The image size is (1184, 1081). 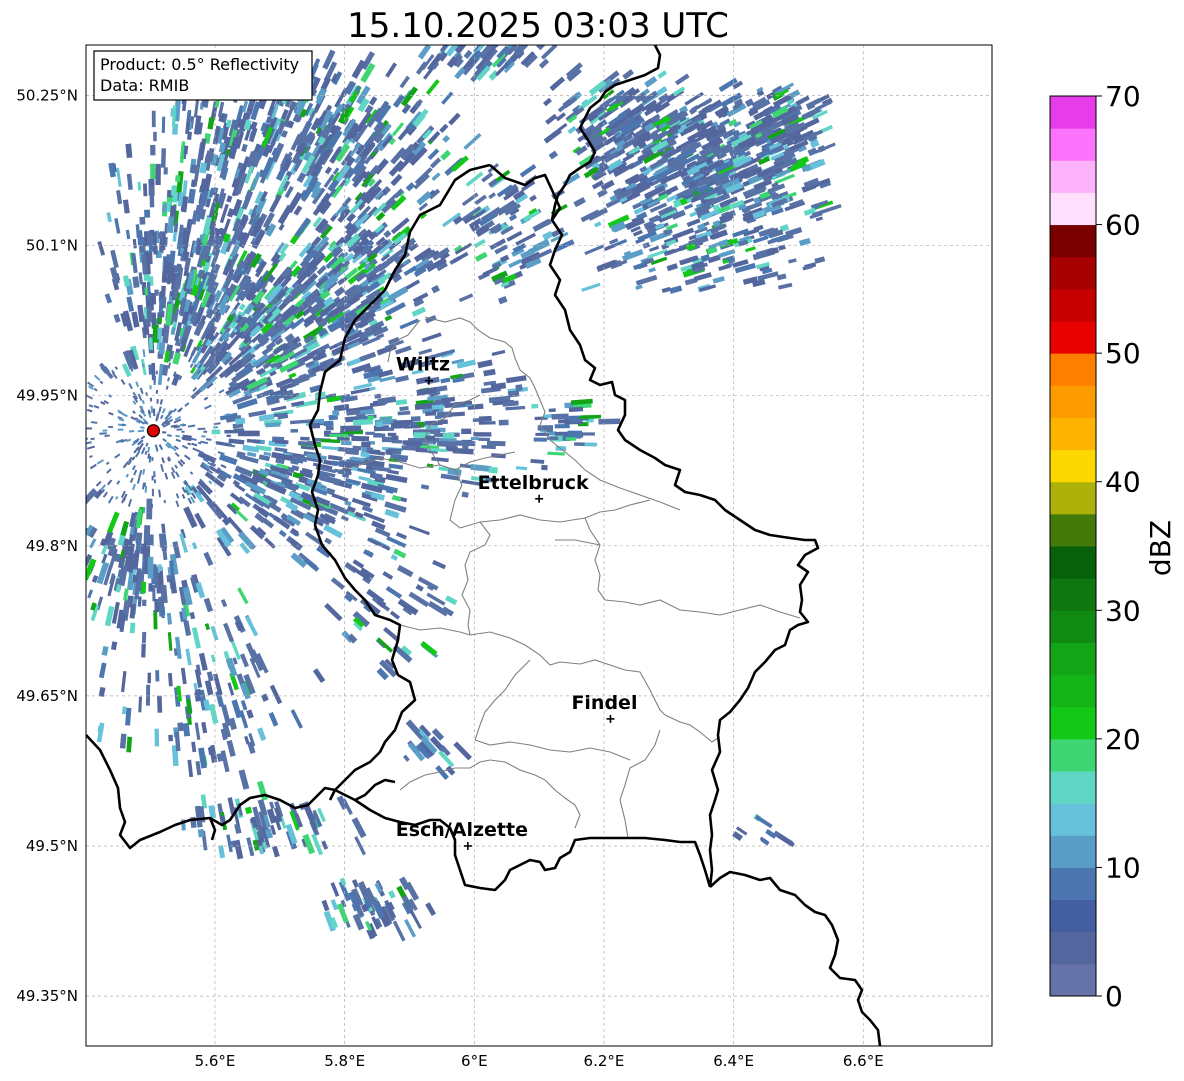 I want to click on colorbar: 0 10 20 30 40 50 60 70, so click(x=1095, y=546).